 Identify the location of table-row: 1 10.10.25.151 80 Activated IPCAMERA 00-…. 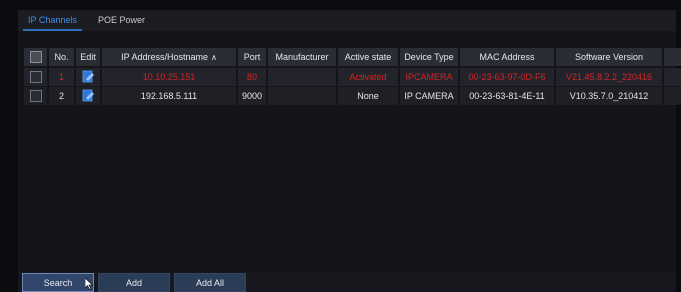
(352, 77).